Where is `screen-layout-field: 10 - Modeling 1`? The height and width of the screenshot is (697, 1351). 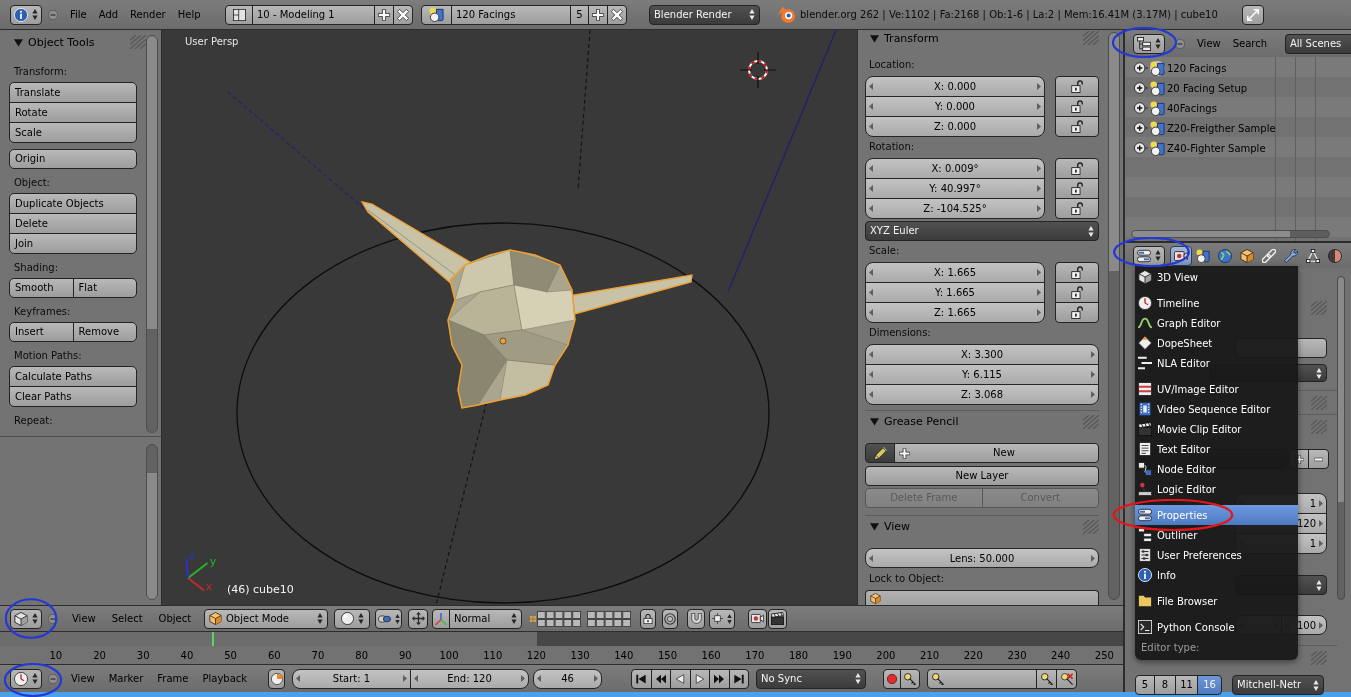
screen-layout-field: 10 - Modeling 1 is located at coordinates (313, 14).